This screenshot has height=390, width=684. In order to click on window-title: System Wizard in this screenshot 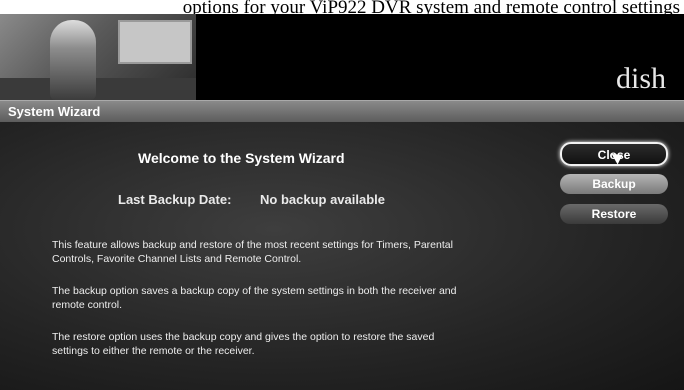, I will do `click(54, 111)`.